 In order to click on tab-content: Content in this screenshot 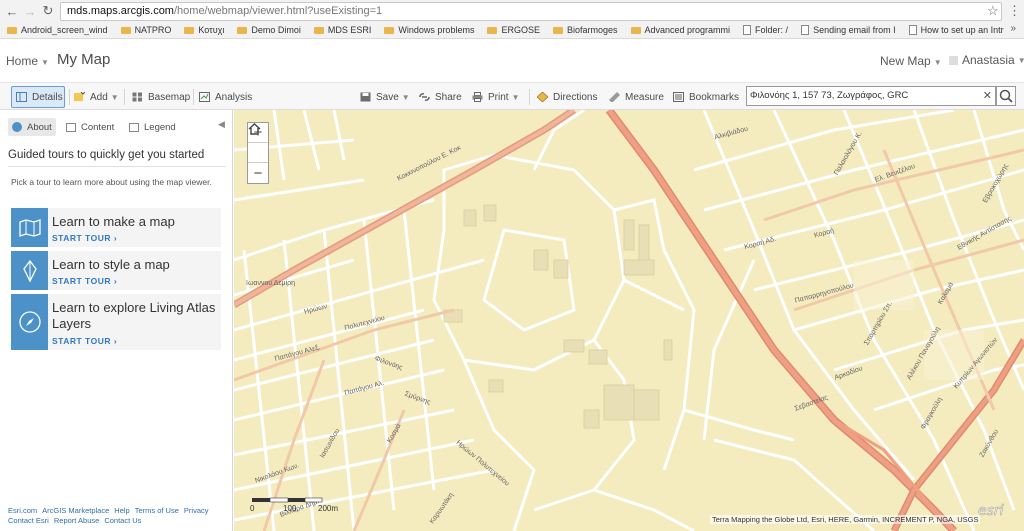, I will do `click(90, 127)`.